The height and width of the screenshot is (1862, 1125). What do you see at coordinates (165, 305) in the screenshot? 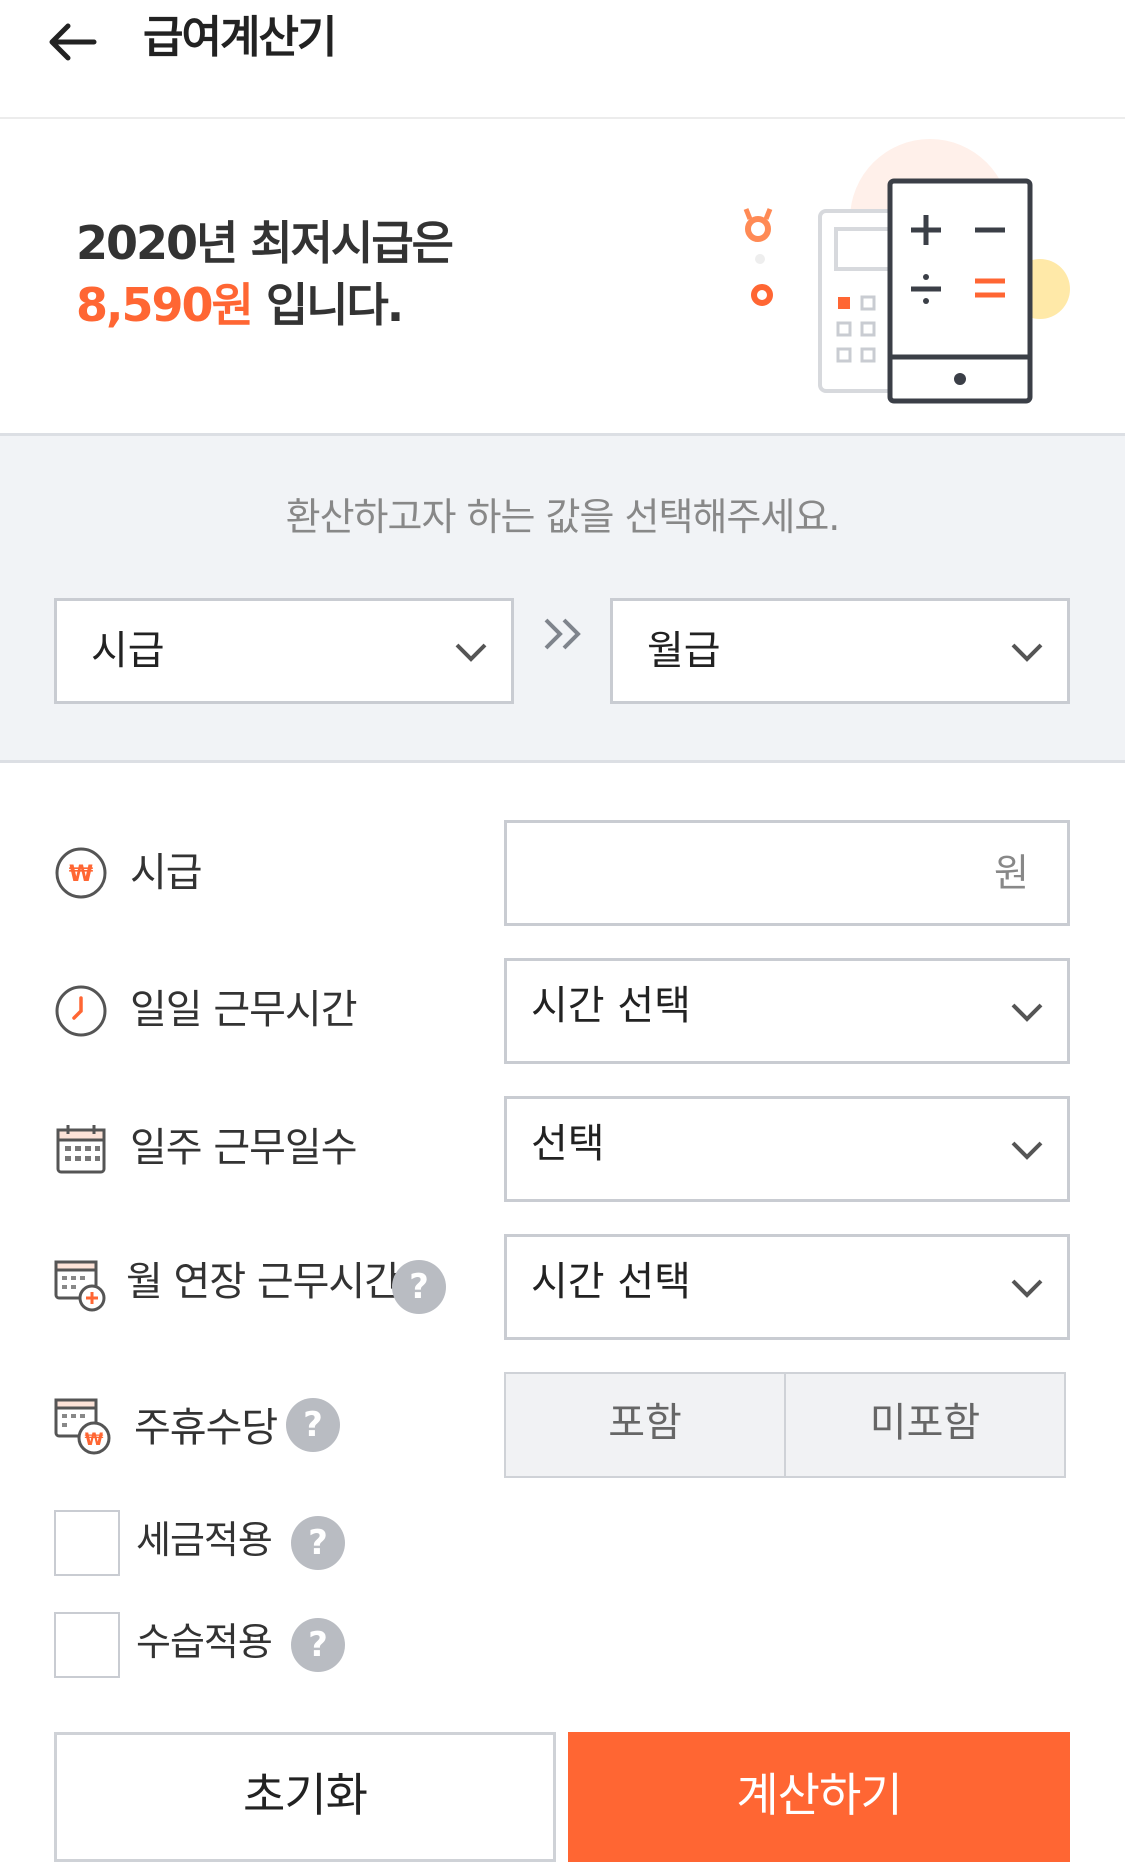
I see `minimum-wage-value: 8,590원` at bounding box center [165, 305].